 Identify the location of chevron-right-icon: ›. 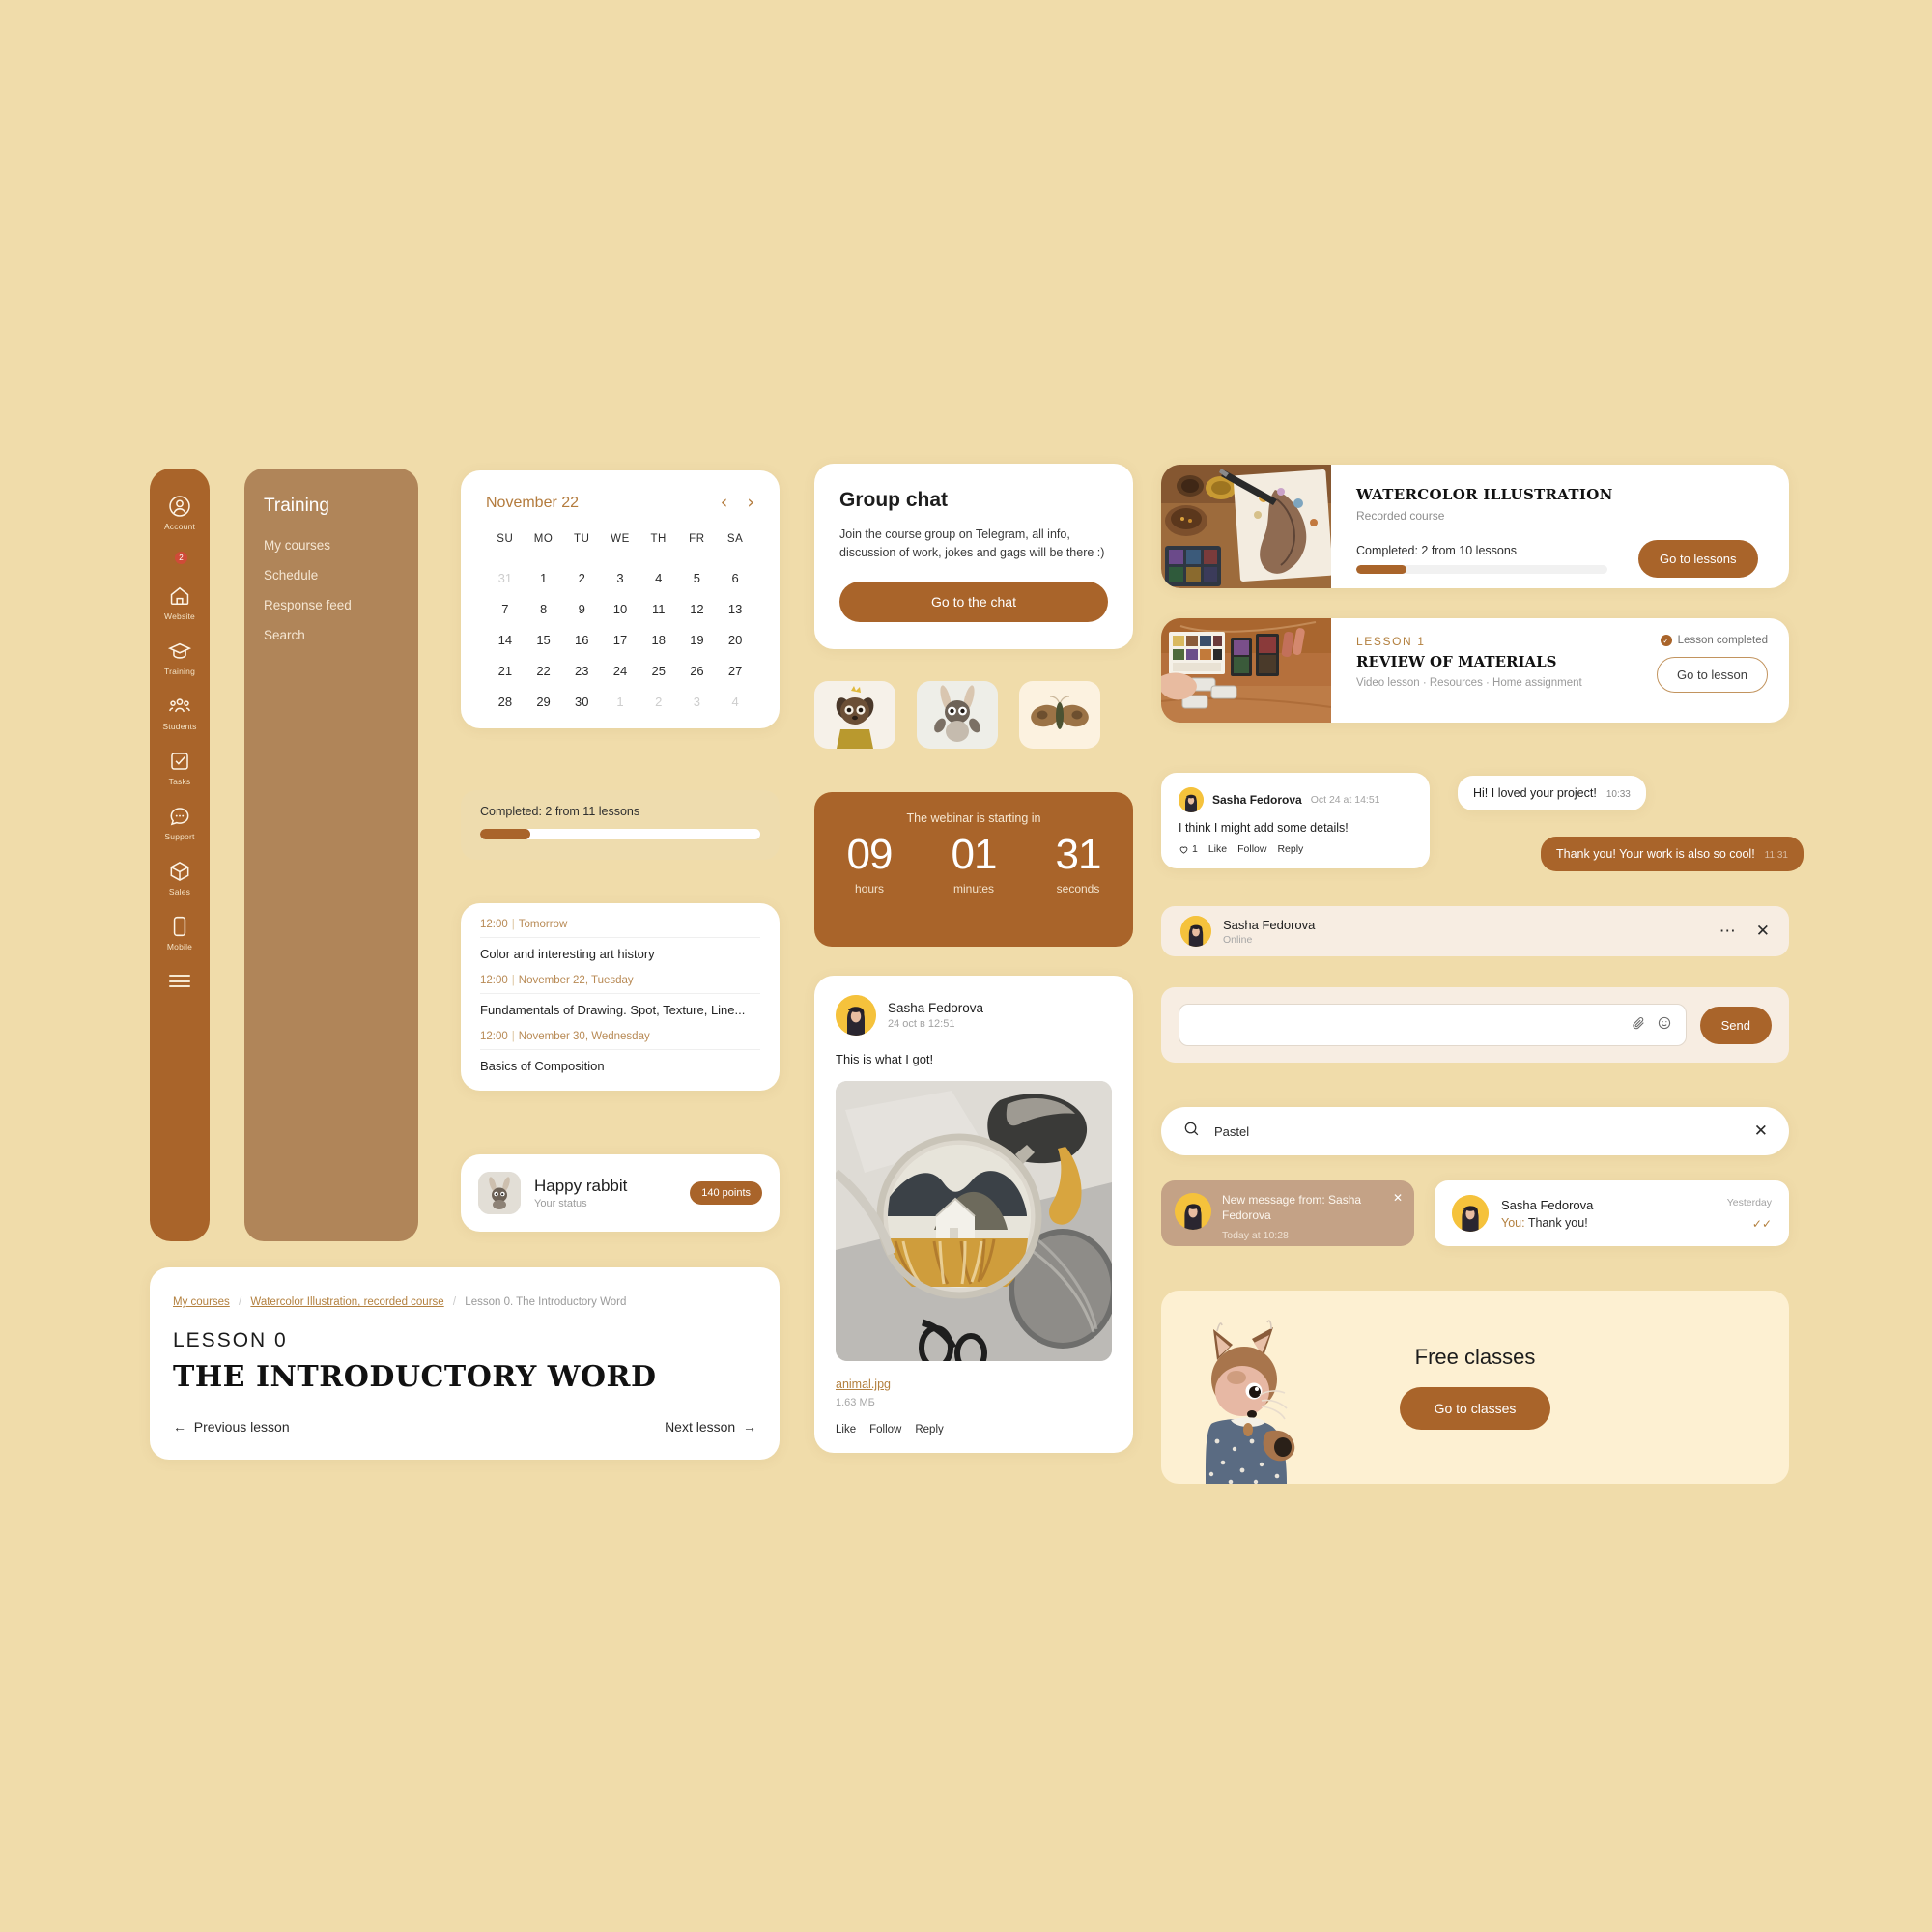
(750, 503).